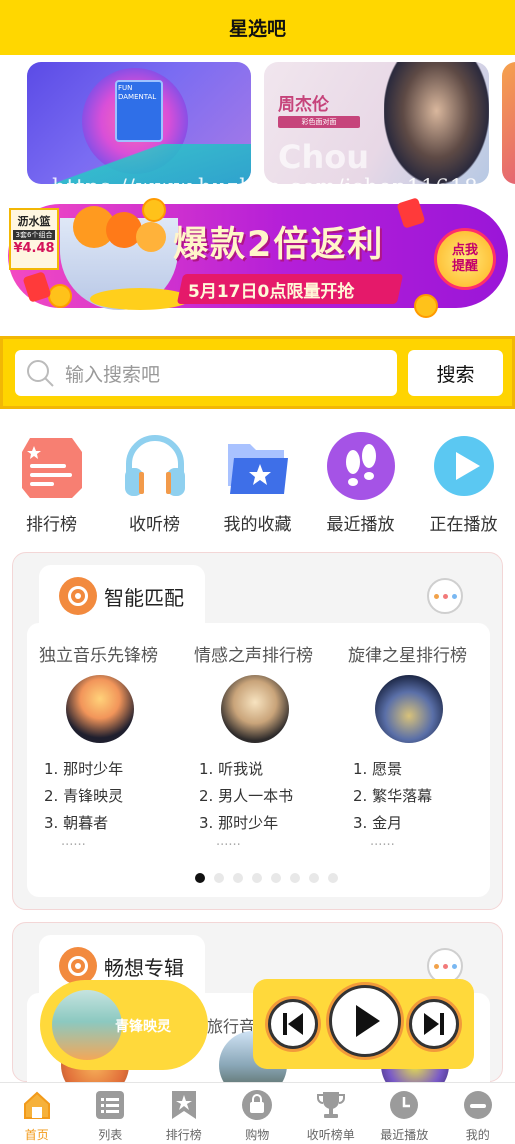 The image size is (515, 1144). Describe the element at coordinates (78, 596) in the screenshot. I see `vinyl-icon` at that location.